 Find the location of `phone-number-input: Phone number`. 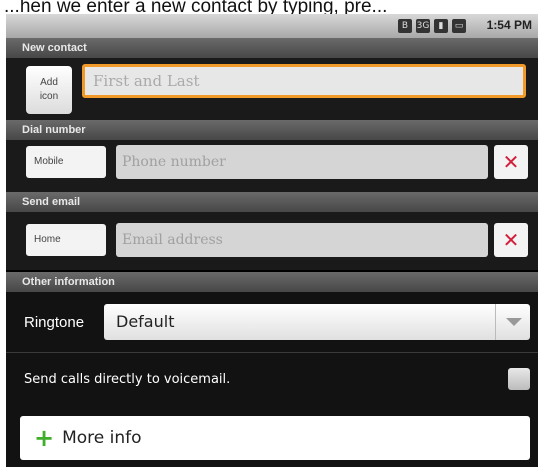

phone-number-input: Phone number is located at coordinates (302, 162).